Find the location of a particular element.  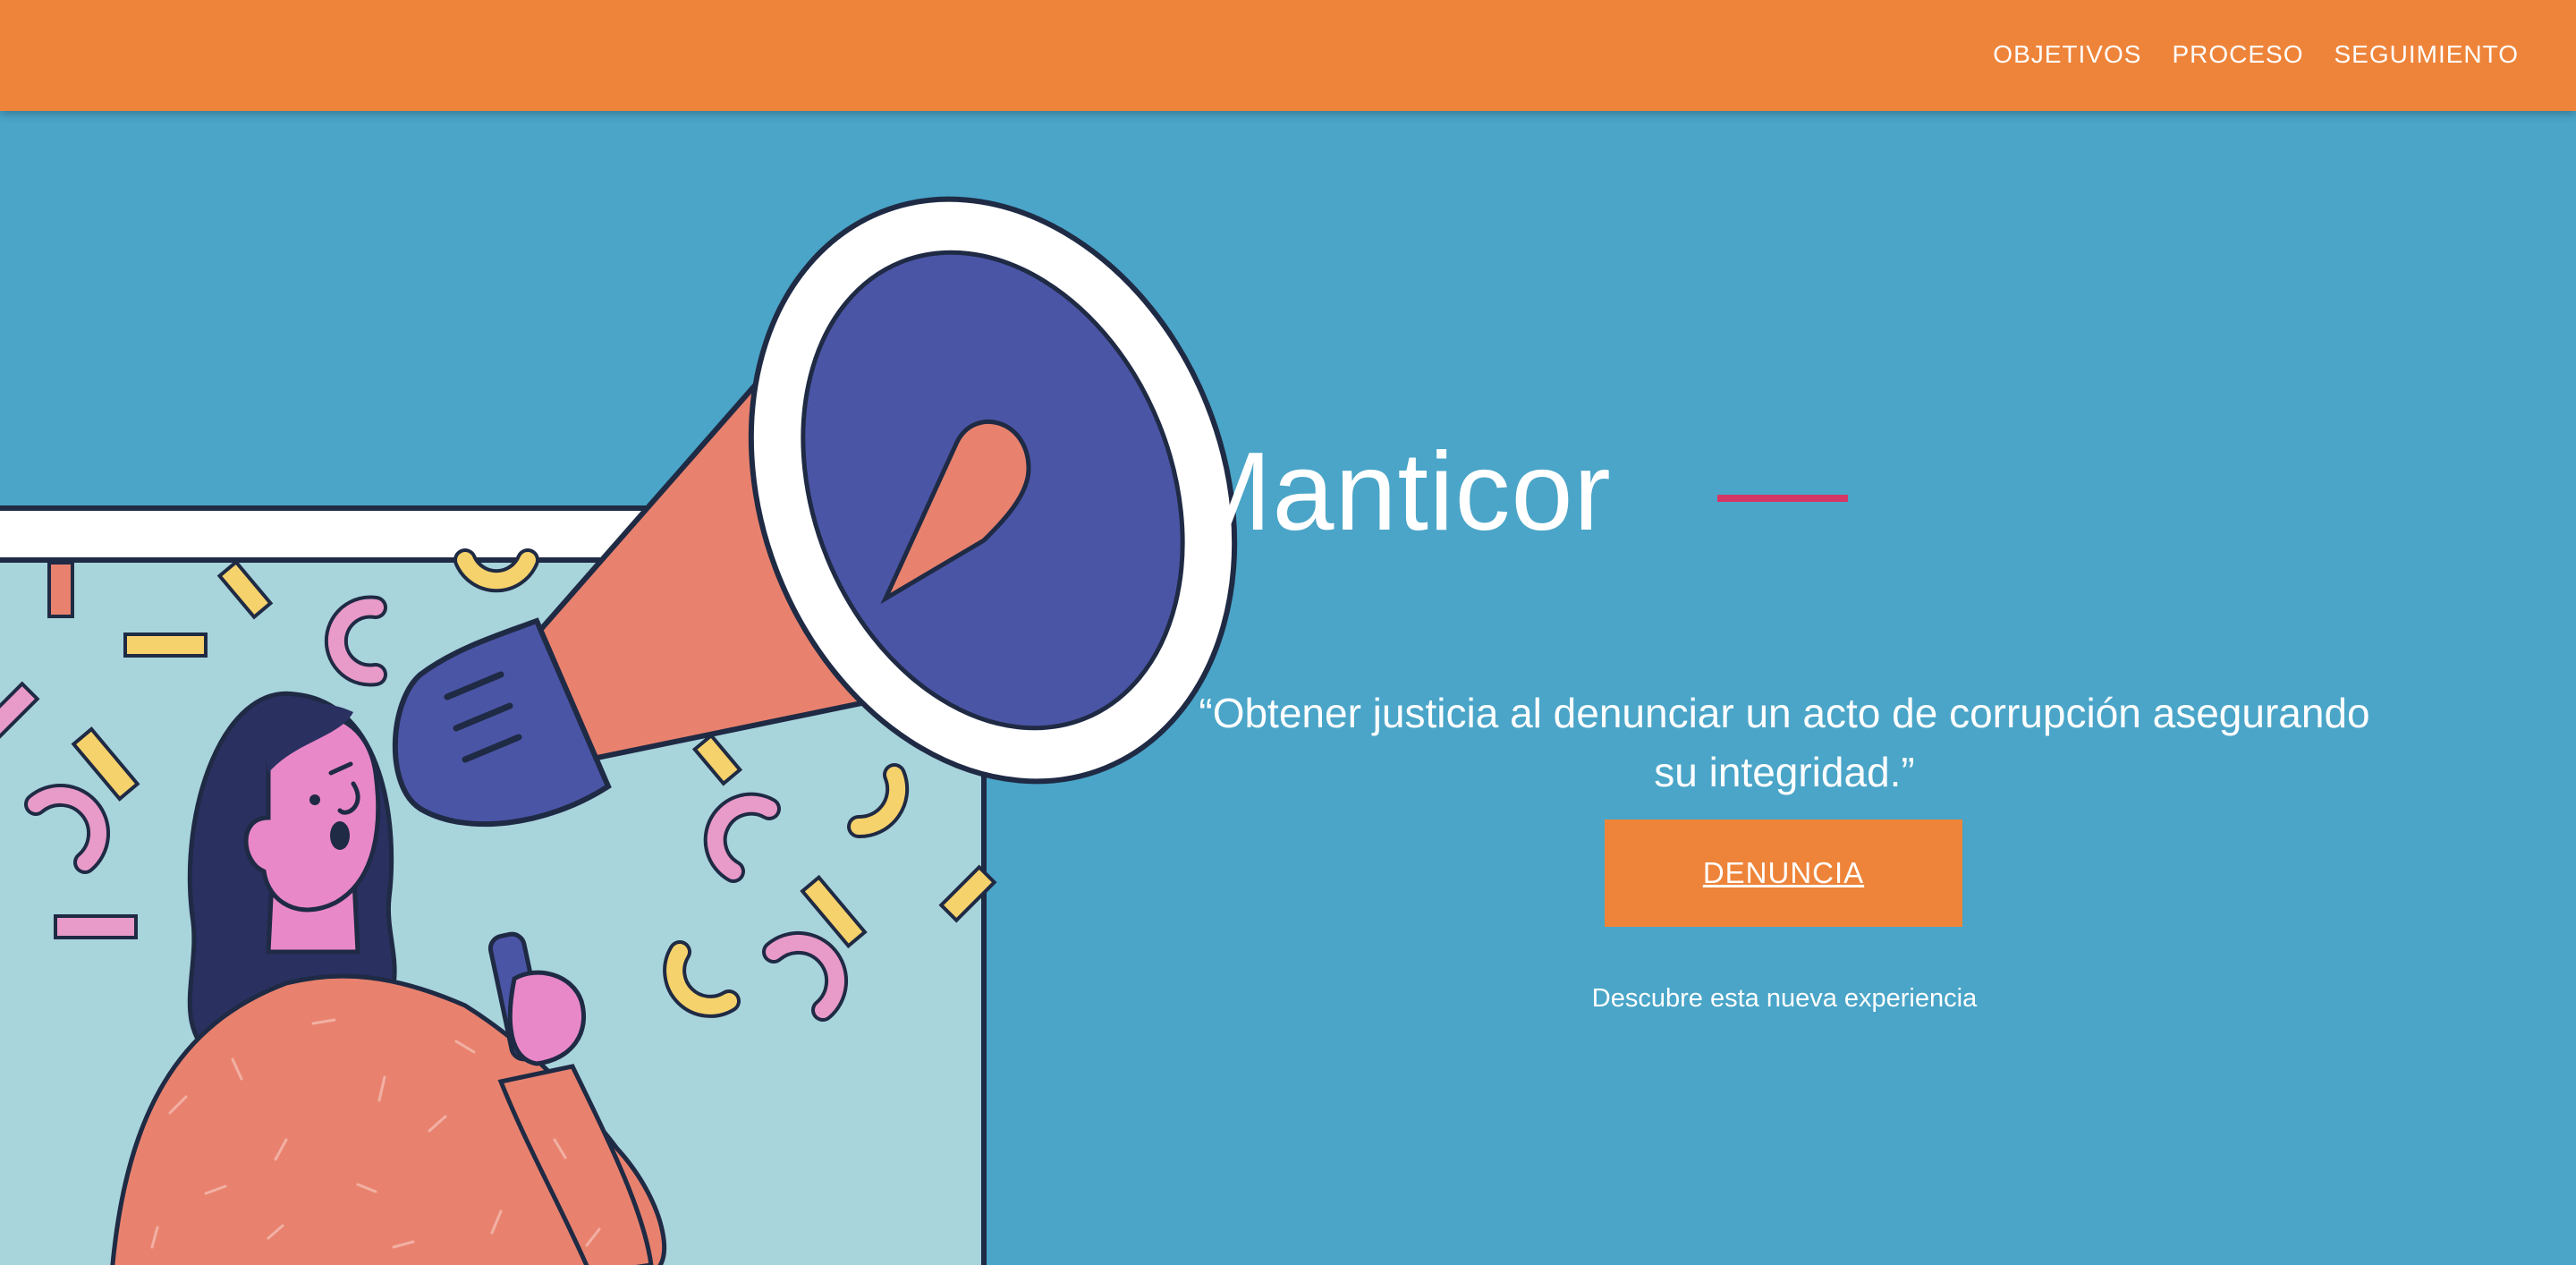

nav-link-seguimiento: SEGUIMIENTO is located at coordinates (2426, 54).